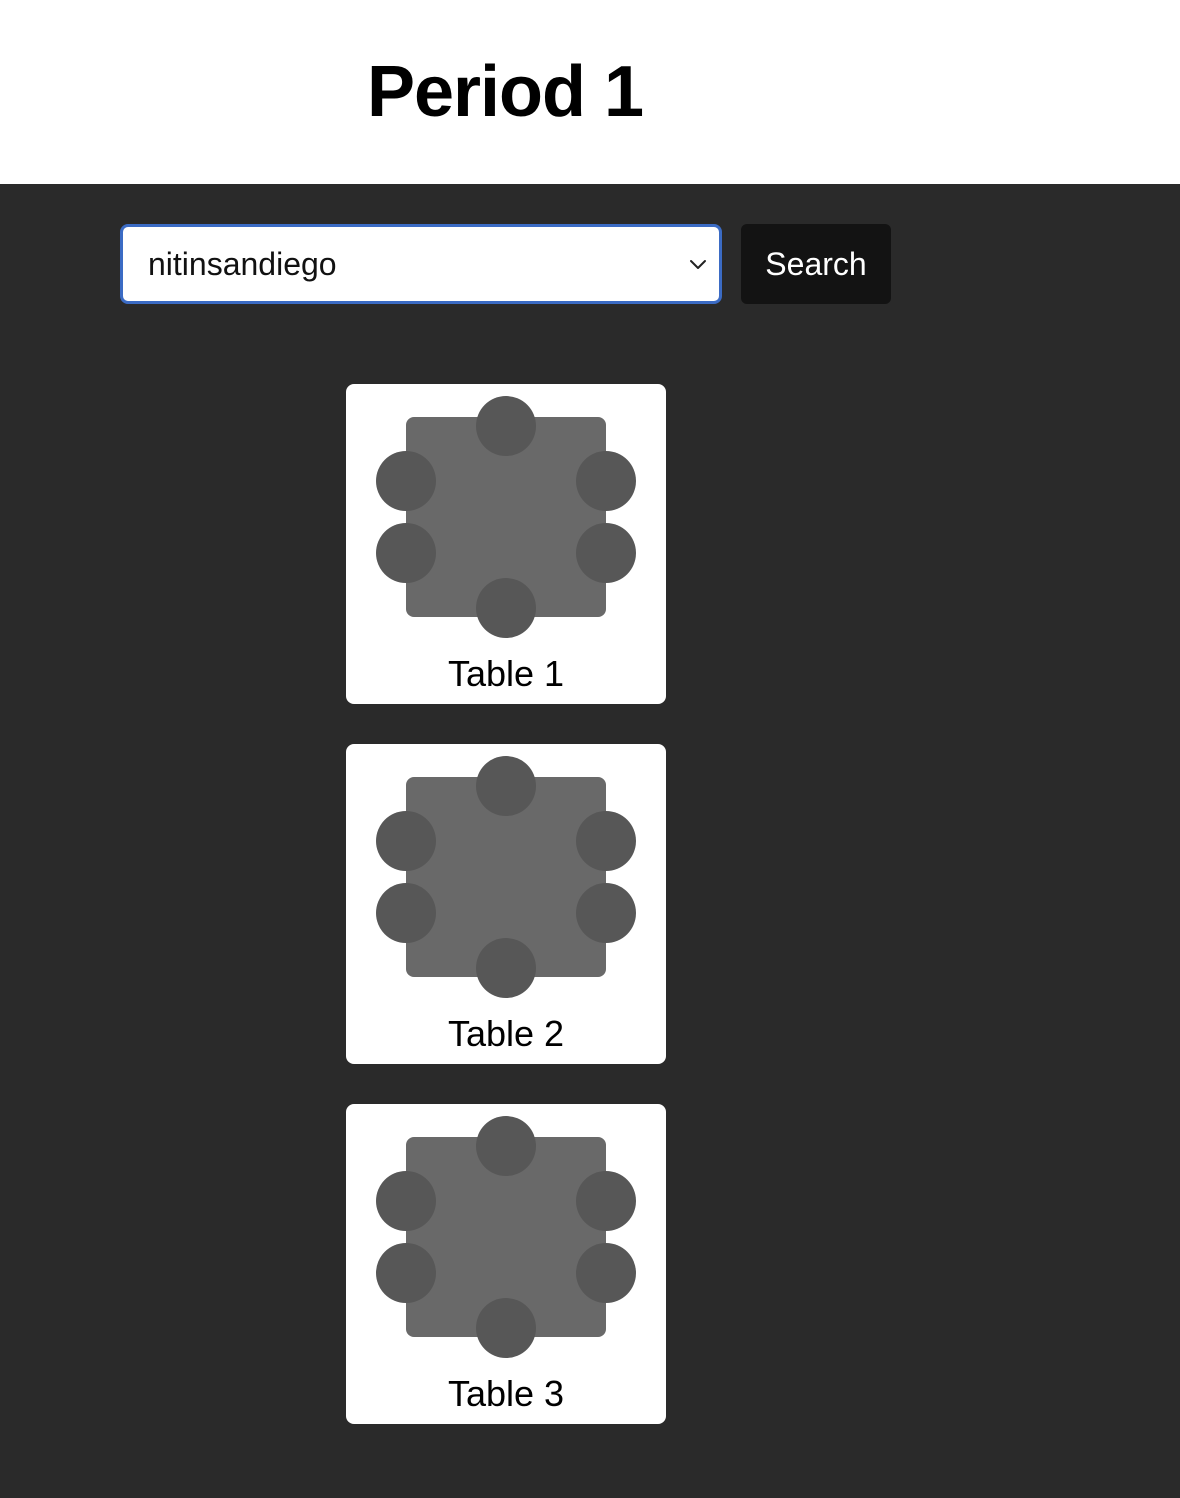  What do you see at coordinates (506, 673) in the screenshot?
I see `table-label: Table 1` at bounding box center [506, 673].